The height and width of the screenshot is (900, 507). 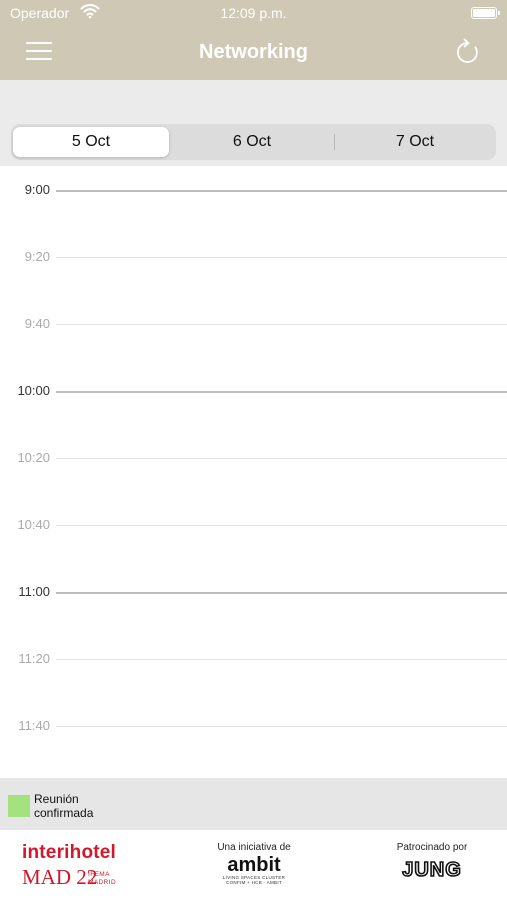 What do you see at coordinates (485, 13) in the screenshot?
I see `battery-icon` at bounding box center [485, 13].